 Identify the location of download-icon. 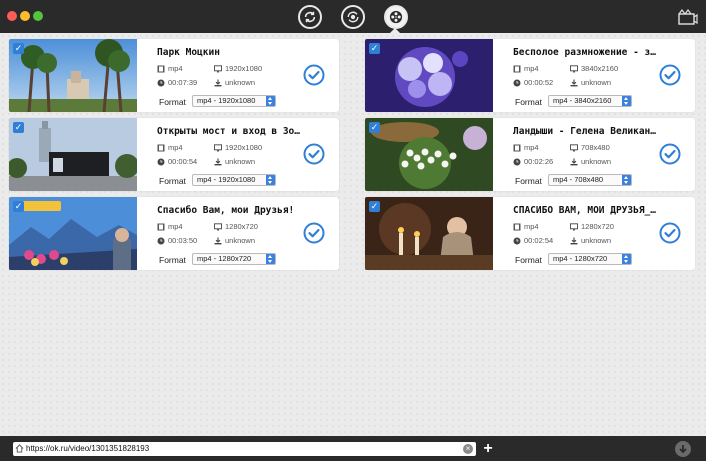
(683, 449).